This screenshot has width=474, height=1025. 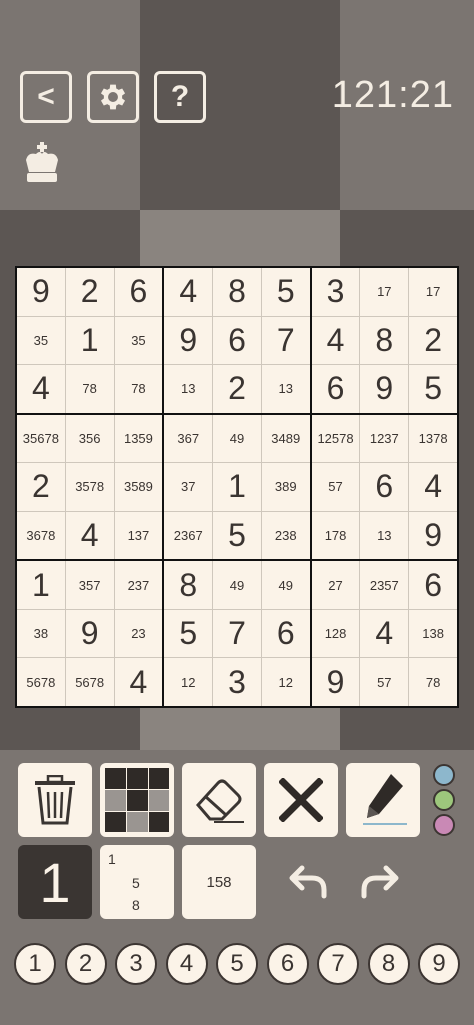 What do you see at coordinates (89, 438) in the screenshot?
I see `sudoku-cell: 356` at bounding box center [89, 438].